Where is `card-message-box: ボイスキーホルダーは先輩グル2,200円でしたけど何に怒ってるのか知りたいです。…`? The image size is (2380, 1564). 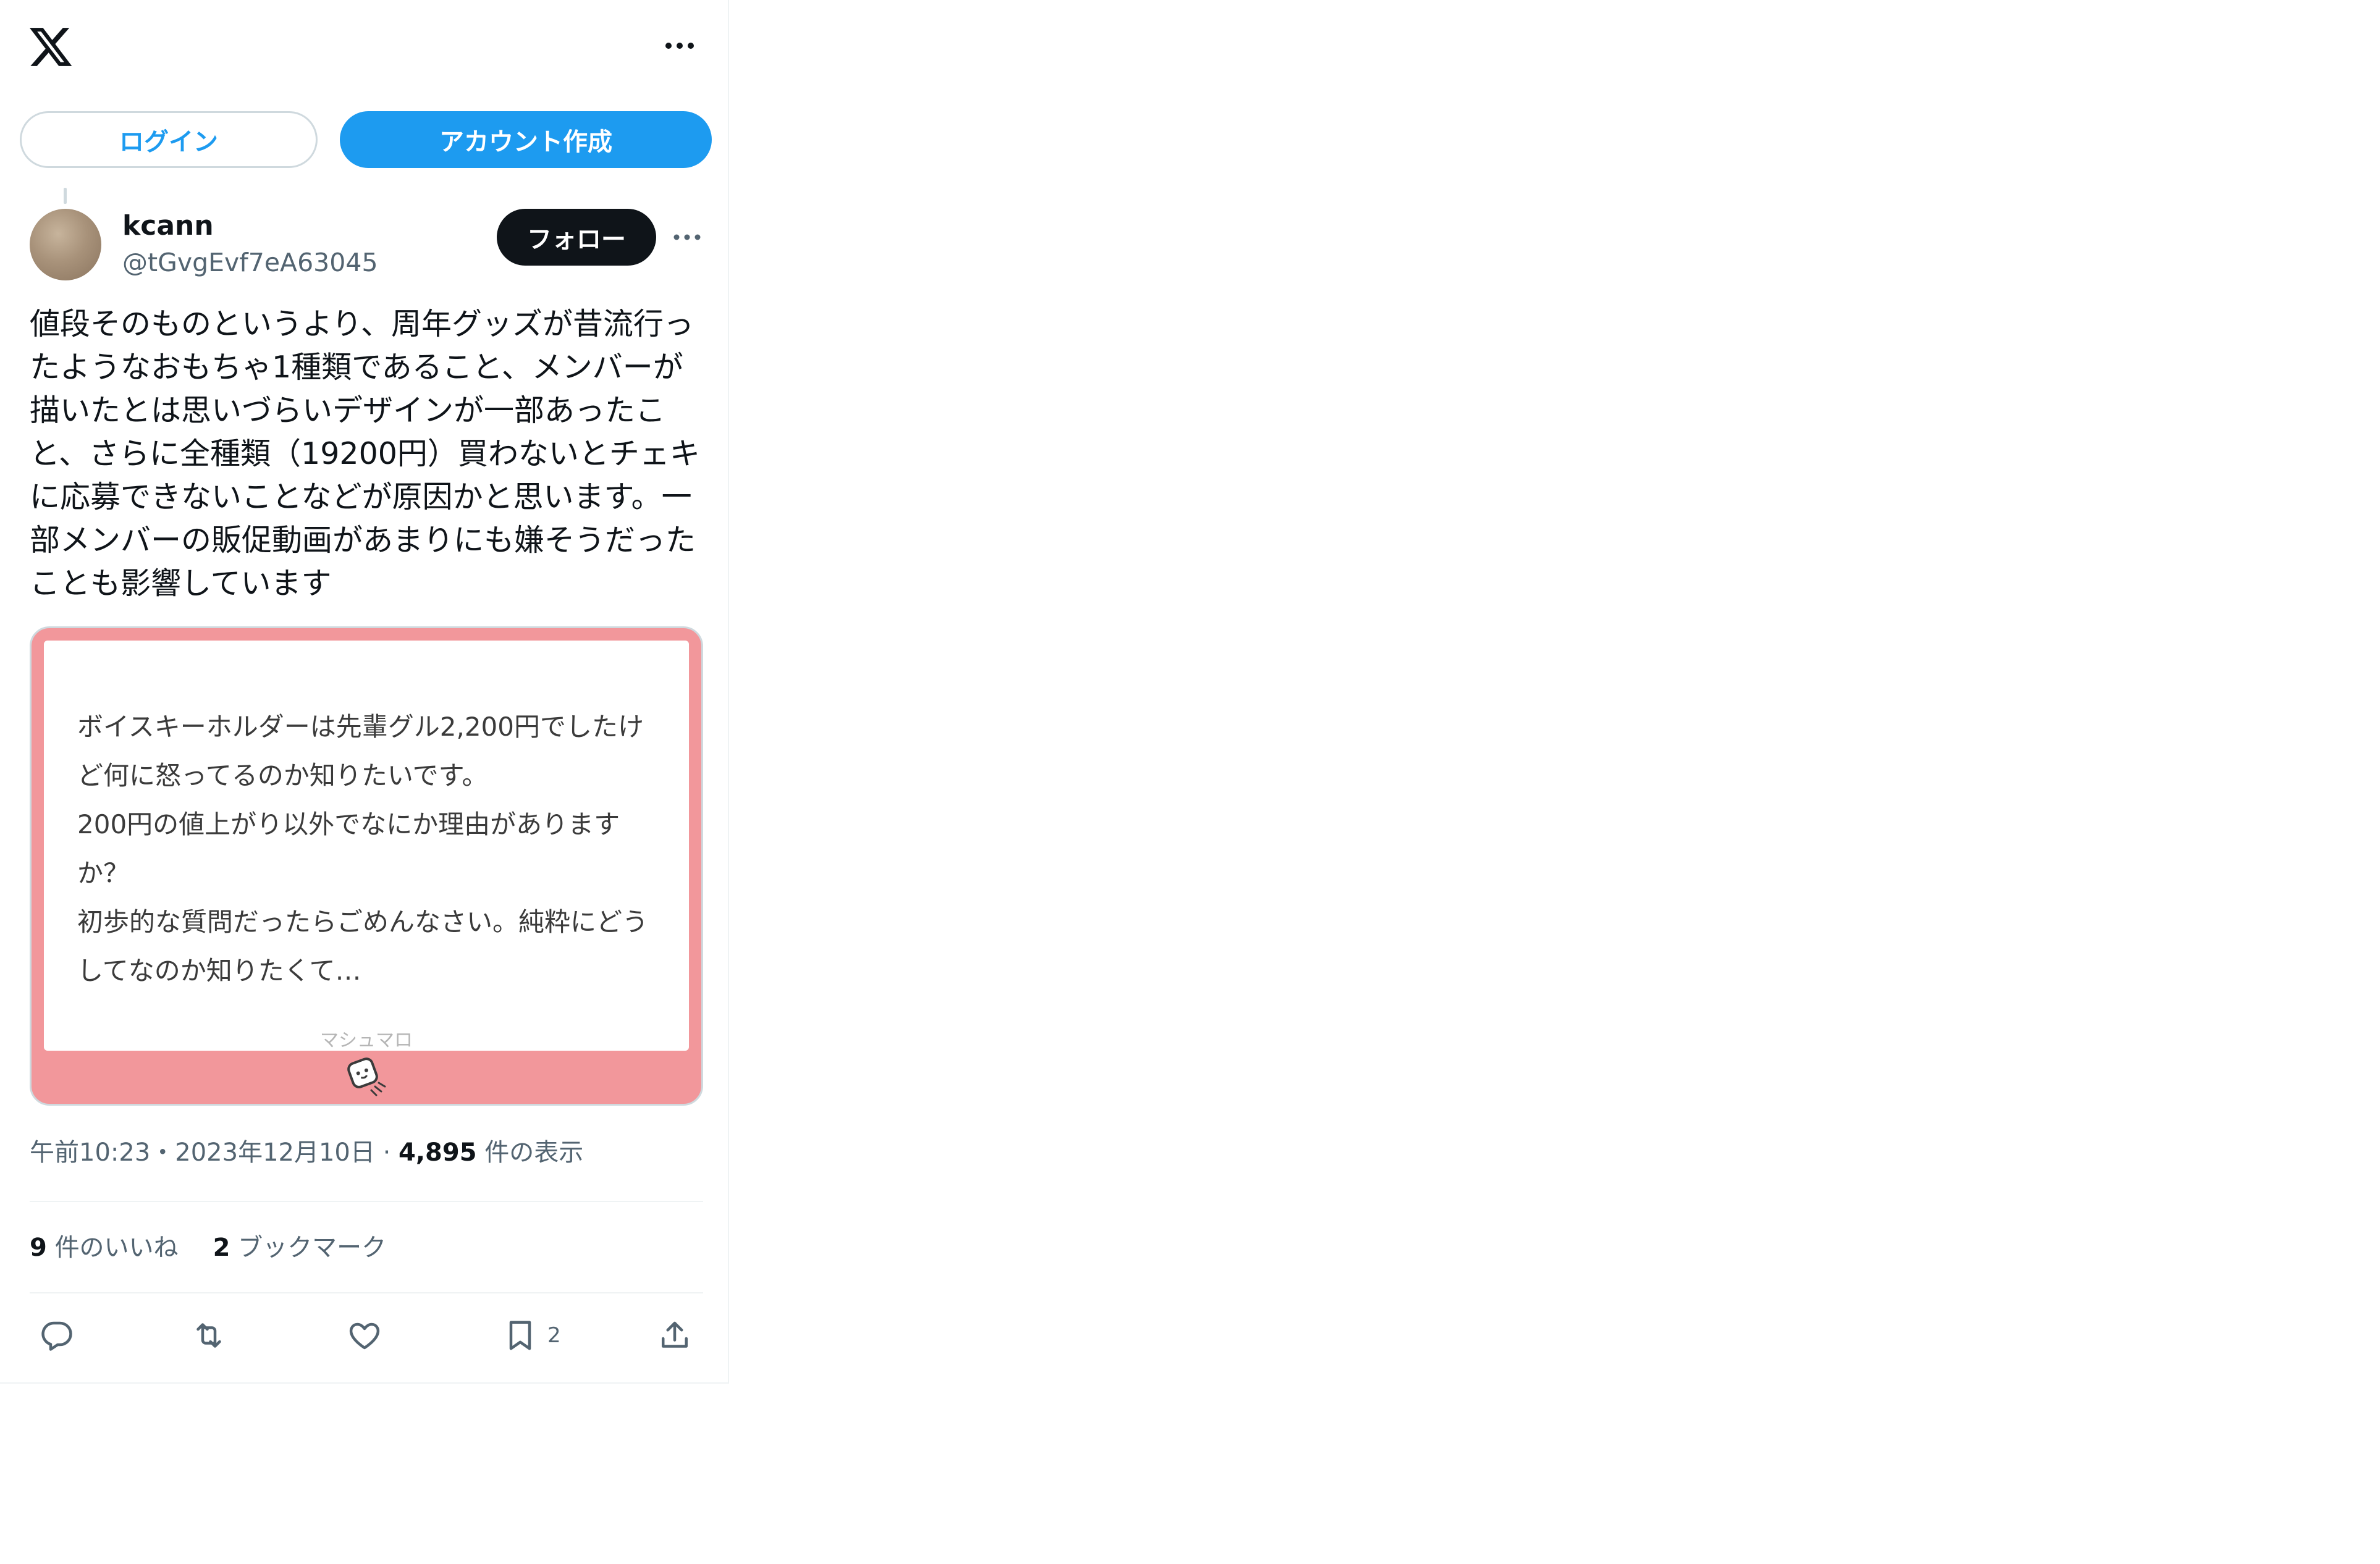 card-message-box: ボイスキーホルダーは先輩グル2,200円でしたけど何に怒ってるのか知りたいです。… is located at coordinates (367, 846).